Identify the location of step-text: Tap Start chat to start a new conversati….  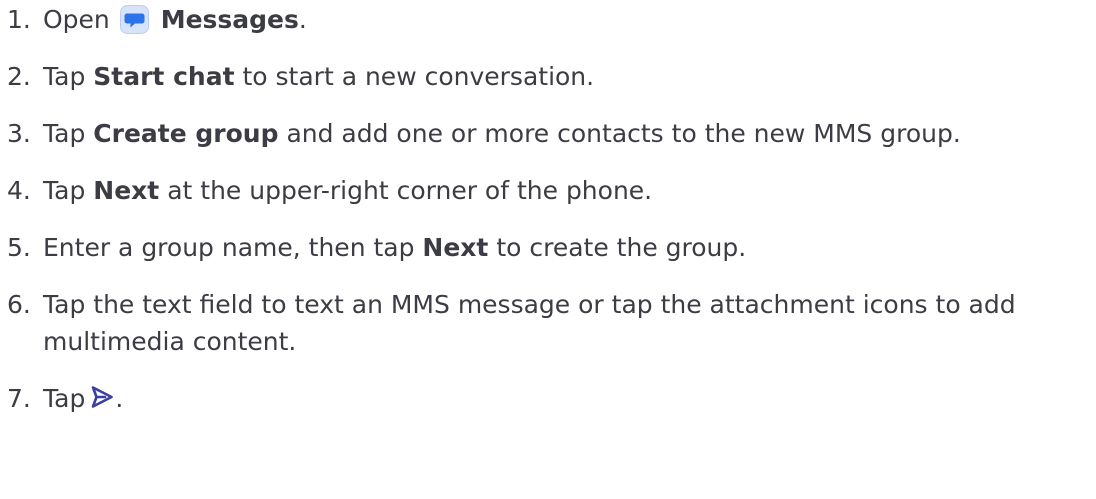
(569, 76).